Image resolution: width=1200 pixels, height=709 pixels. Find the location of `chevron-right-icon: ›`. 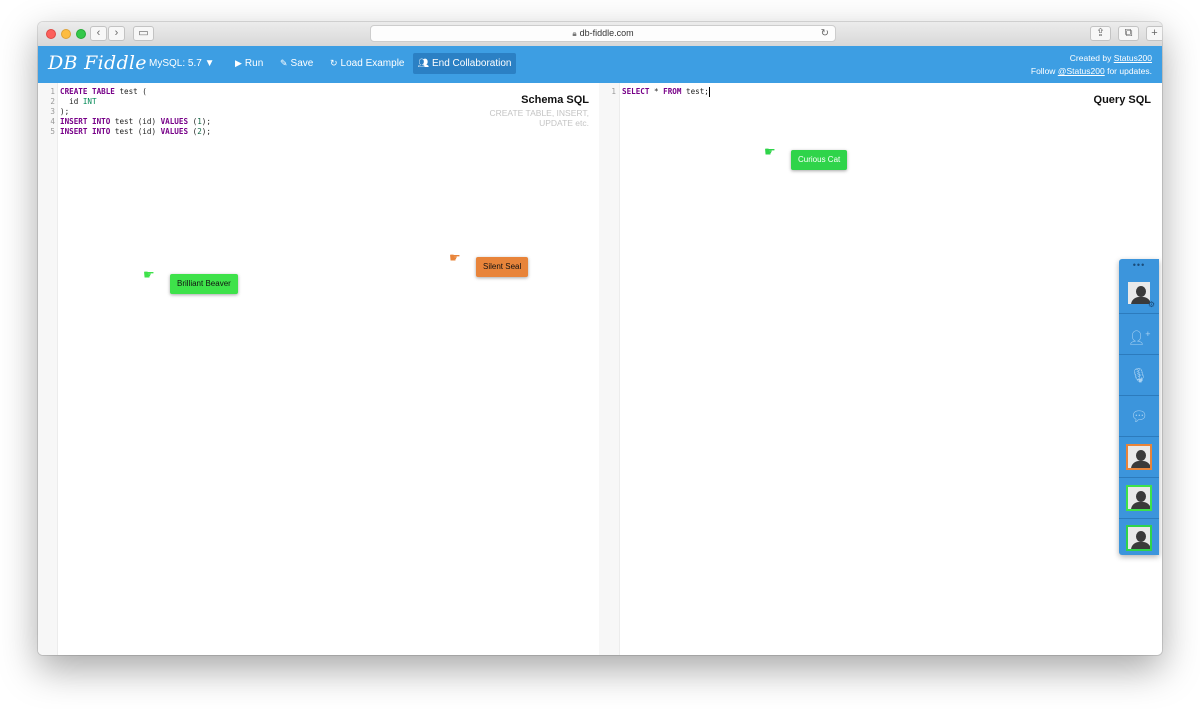

chevron-right-icon: › is located at coordinates (116, 33).